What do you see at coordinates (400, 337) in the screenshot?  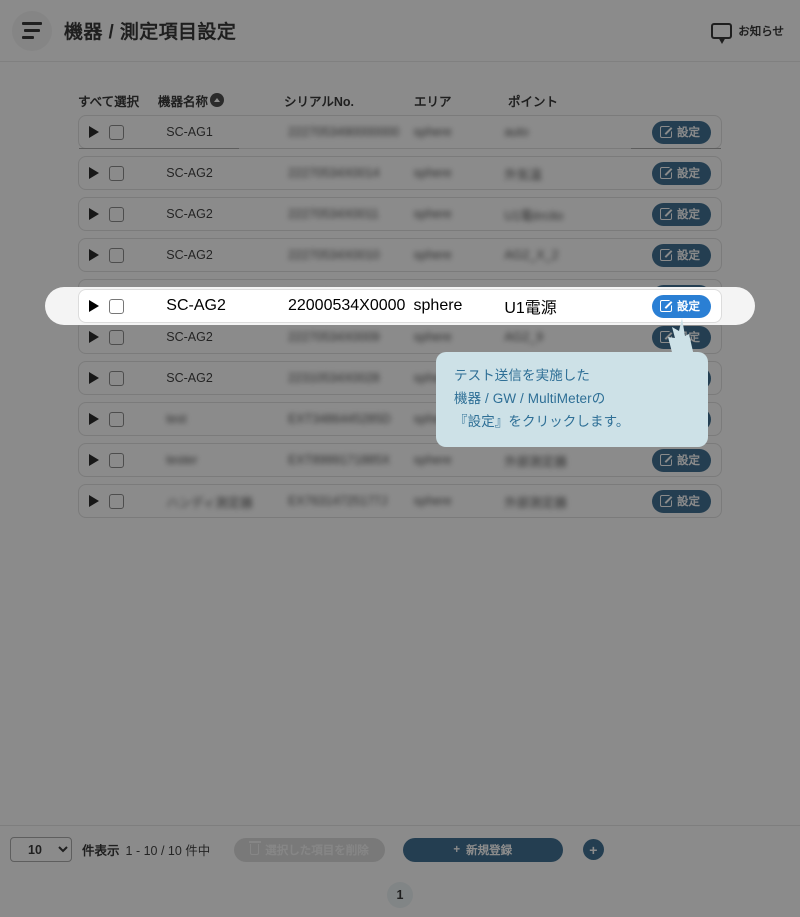 I see `table-row: SC-AG222270534X0009sphereAG2_9設定` at bounding box center [400, 337].